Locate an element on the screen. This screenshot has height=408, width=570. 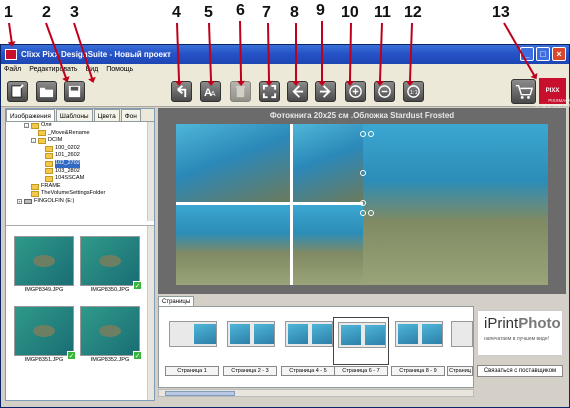
callout-5: 5 is located at coordinates (208, 12).